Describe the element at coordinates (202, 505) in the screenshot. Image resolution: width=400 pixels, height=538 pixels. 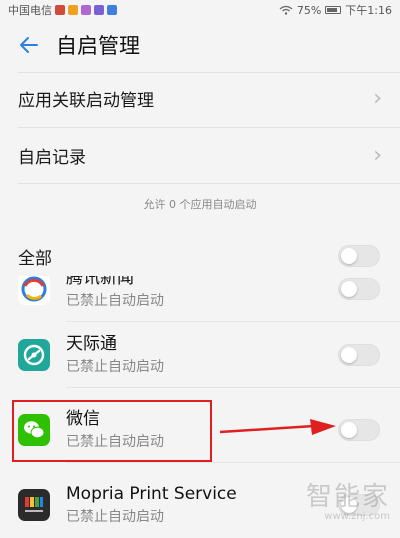
I see `app-text: Mopria Print Service 已禁止自动启动` at that location.